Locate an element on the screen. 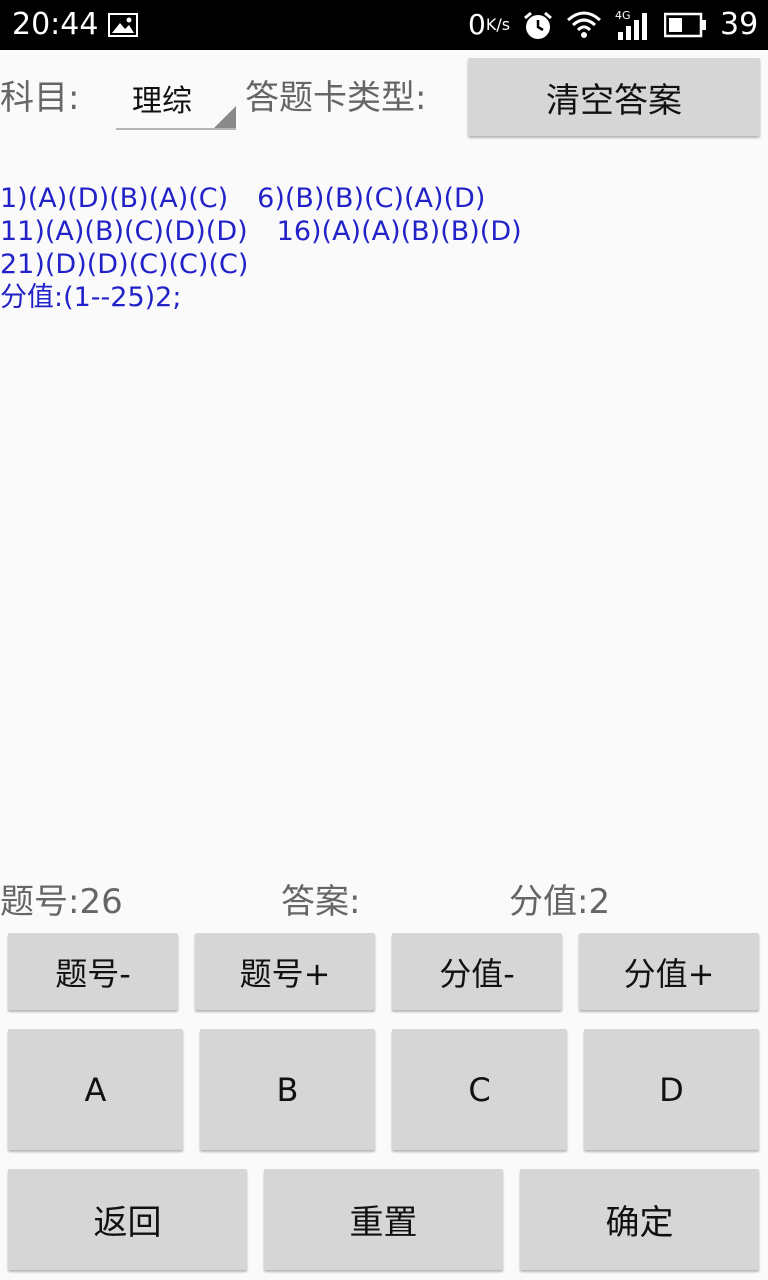 The image size is (768, 1280). back-button: 返回 is located at coordinates (127, 1219).